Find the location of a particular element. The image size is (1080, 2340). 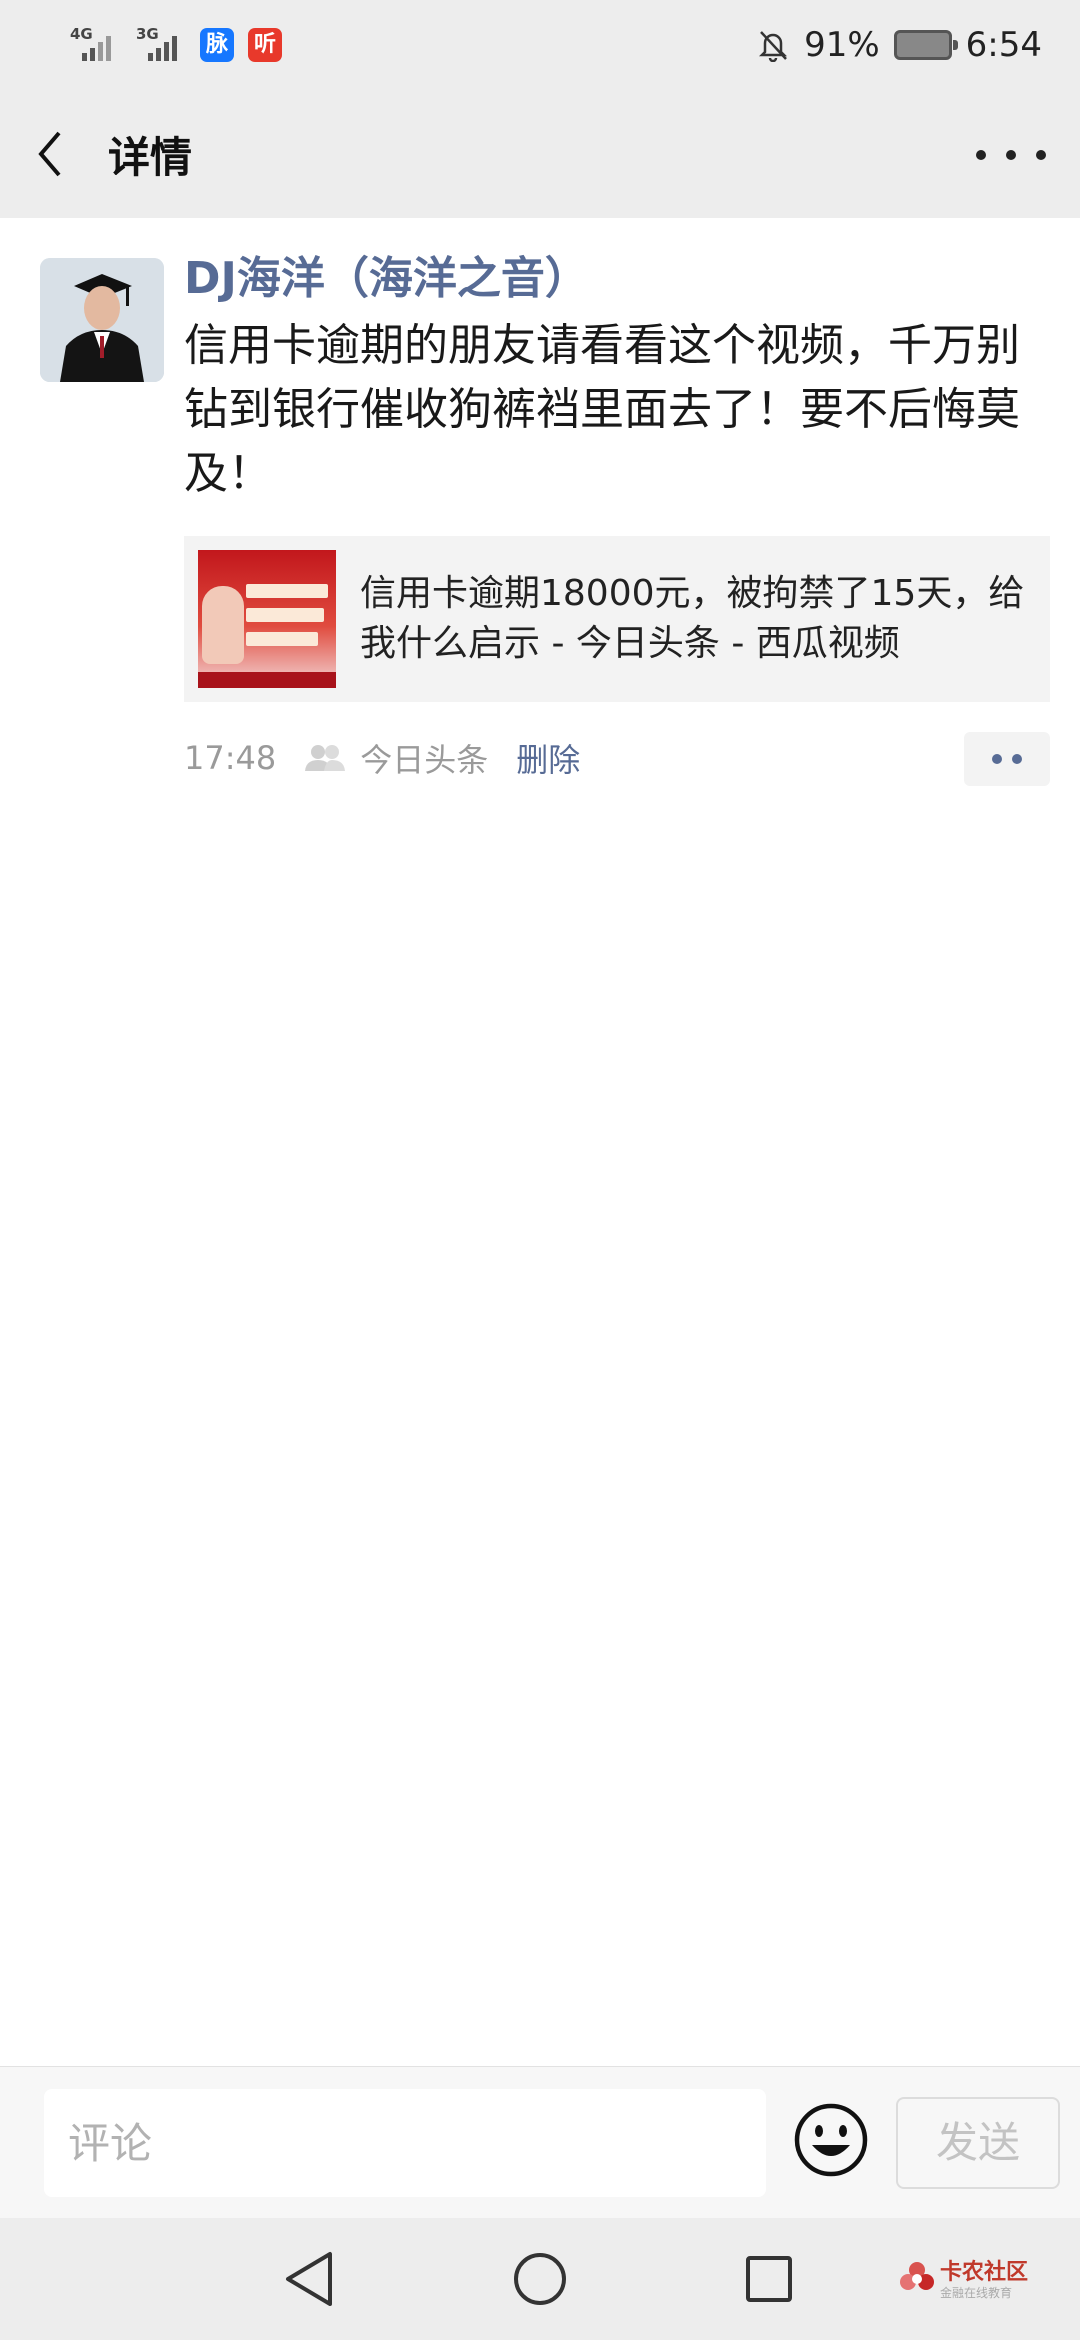

square-recents-icon is located at coordinates (769, 2279).